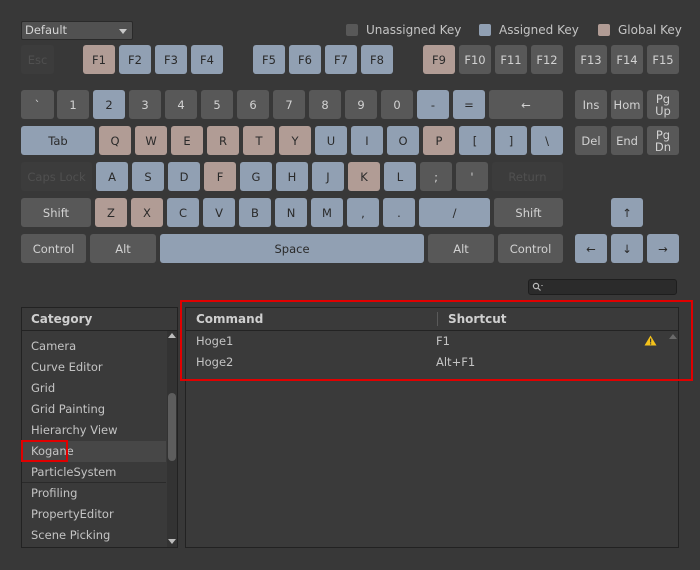  I want to click on key-s: S, so click(148, 176).